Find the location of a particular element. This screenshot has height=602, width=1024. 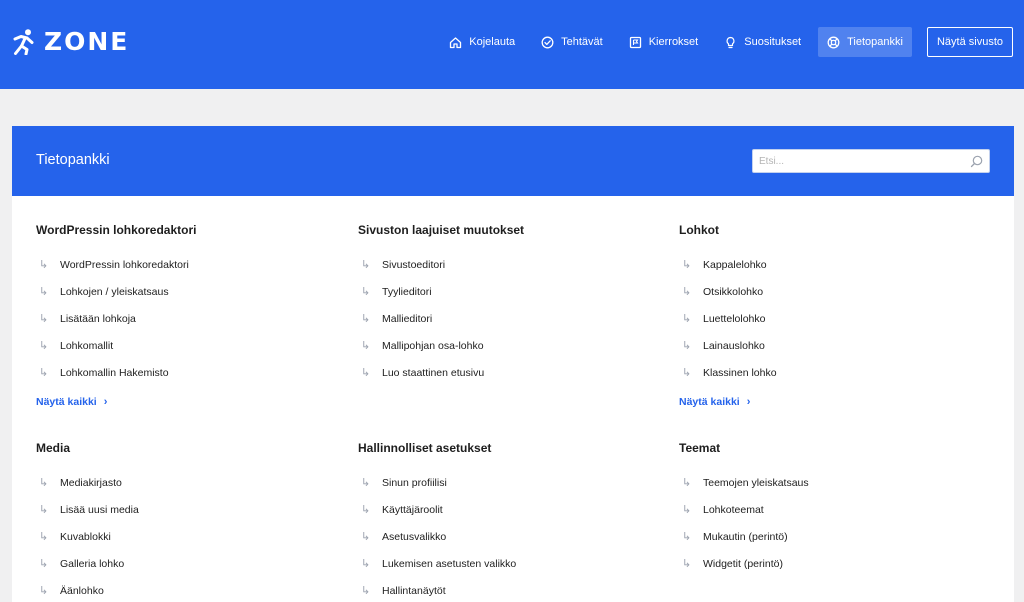

list-item-label: Teemojen yleiskatsaus is located at coordinates (756, 482).